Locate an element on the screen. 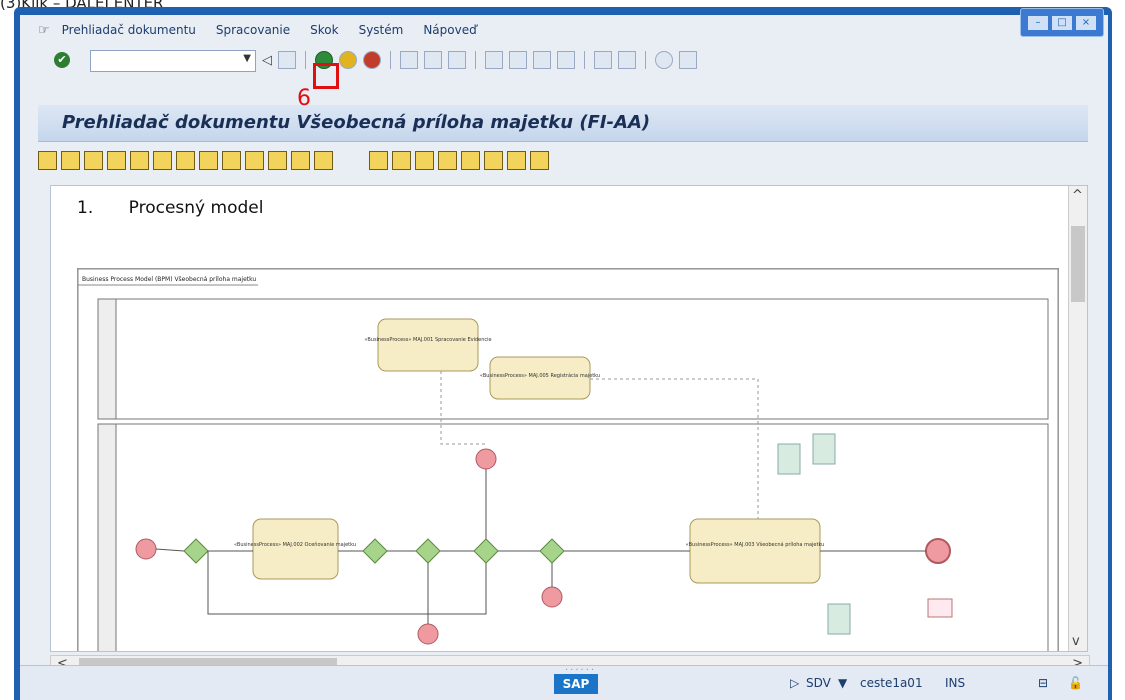 This screenshot has width=1125, height=700. scroll-thumb is located at coordinates (1078, 264).